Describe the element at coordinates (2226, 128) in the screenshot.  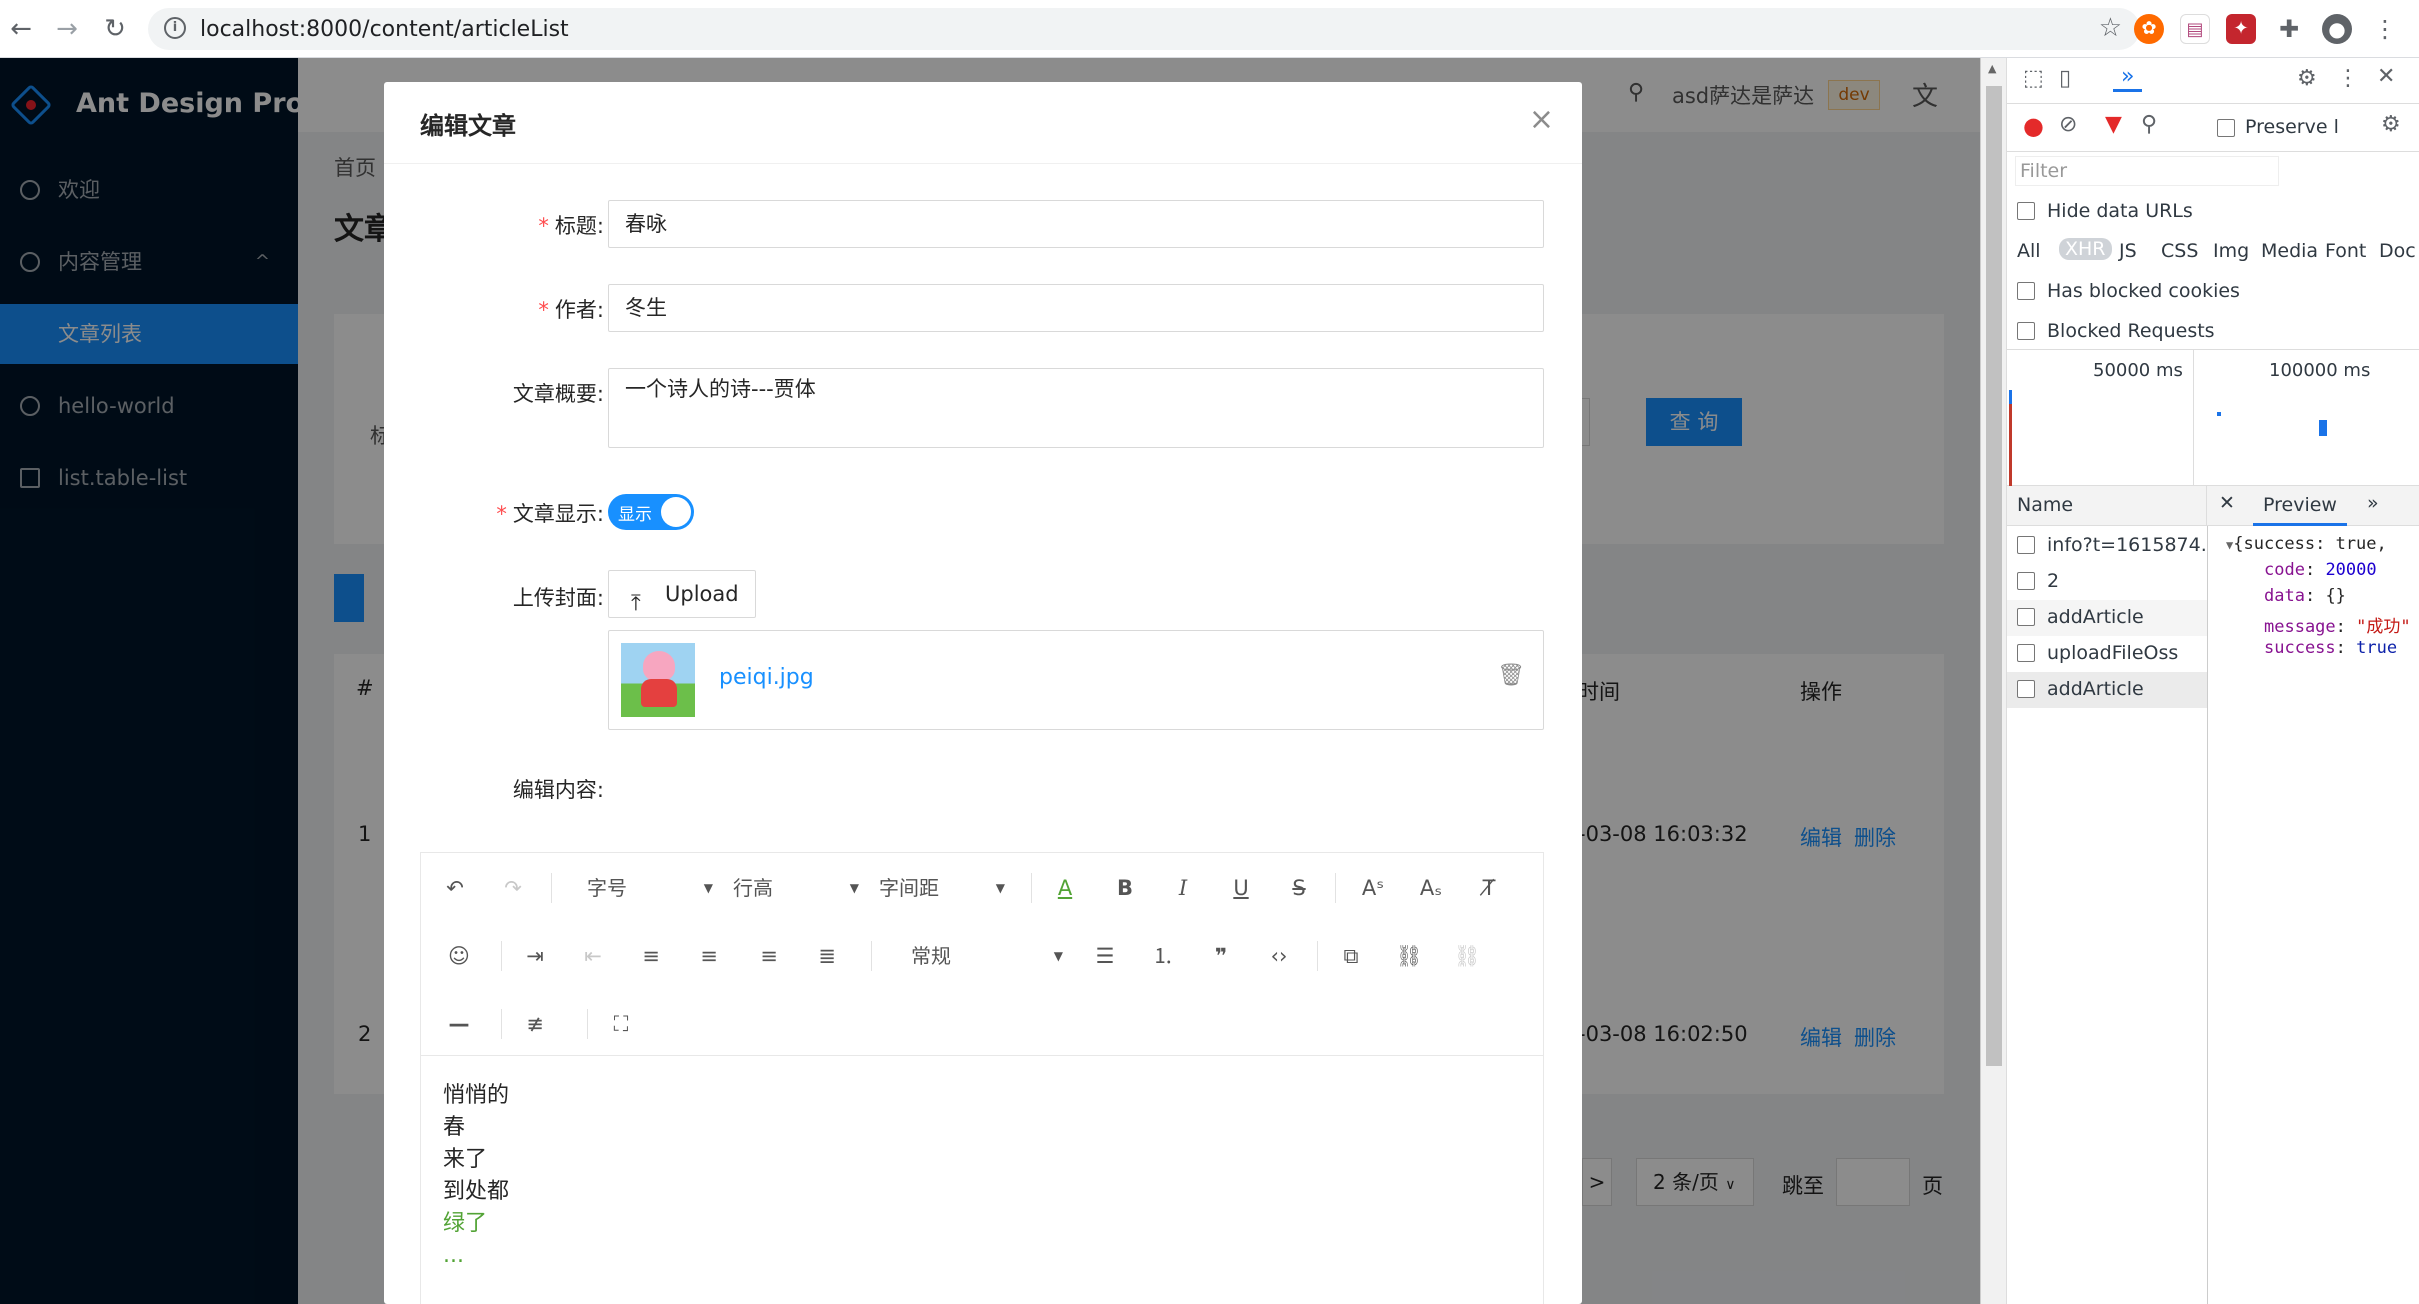
I see `preserve-log-checkbox` at that location.